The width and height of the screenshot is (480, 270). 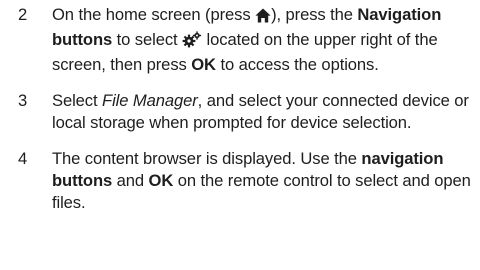 I want to click on step-number: 2, so click(x=23, y=14).